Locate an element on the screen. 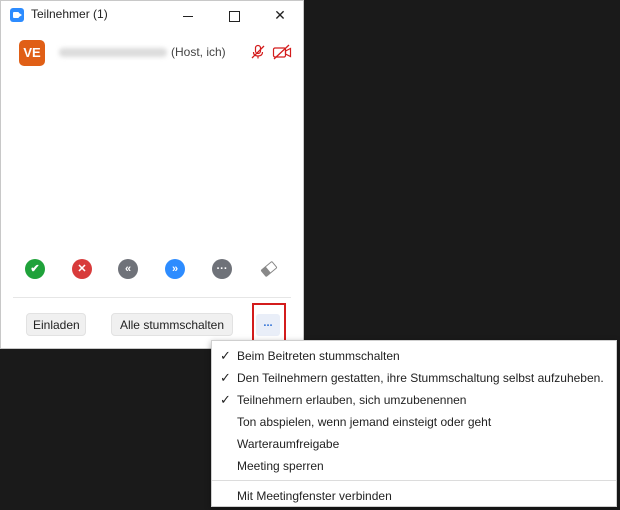  minimize-button is located at coordinates (188, 15).